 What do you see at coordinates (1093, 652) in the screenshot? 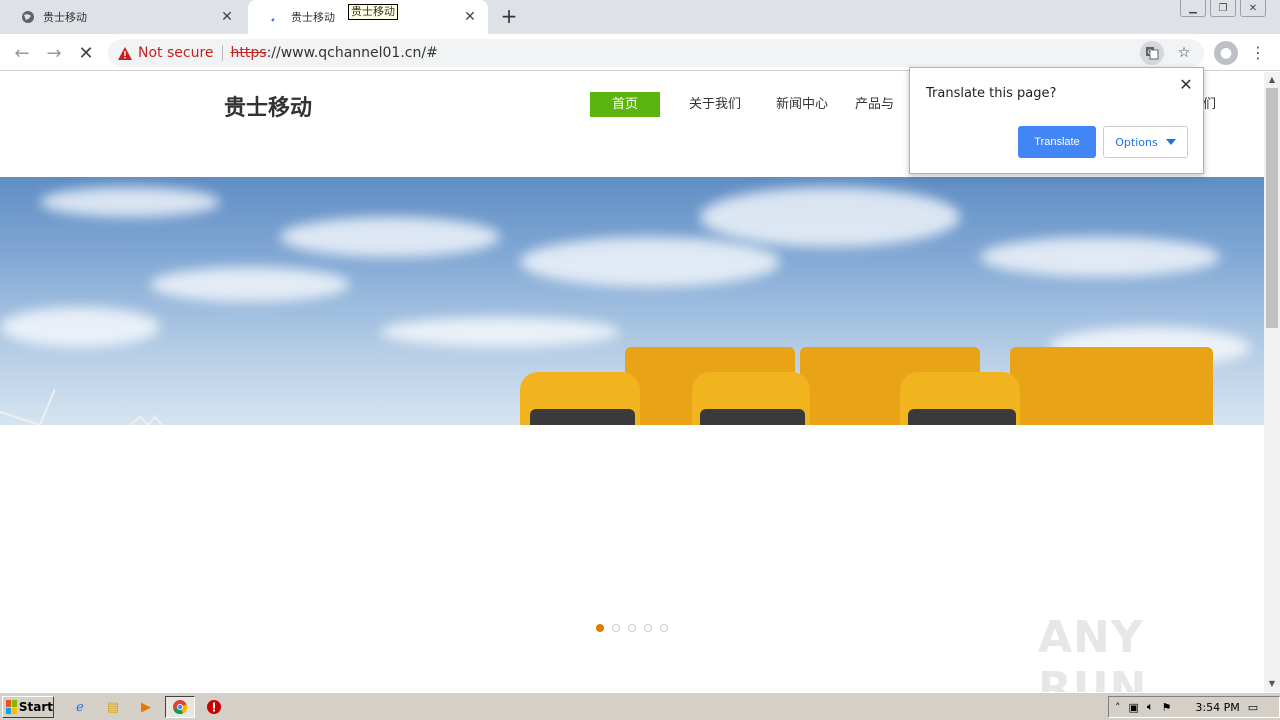
I see `anyrun-watermark: ANY RUN` at bounding box center [1093, 652].